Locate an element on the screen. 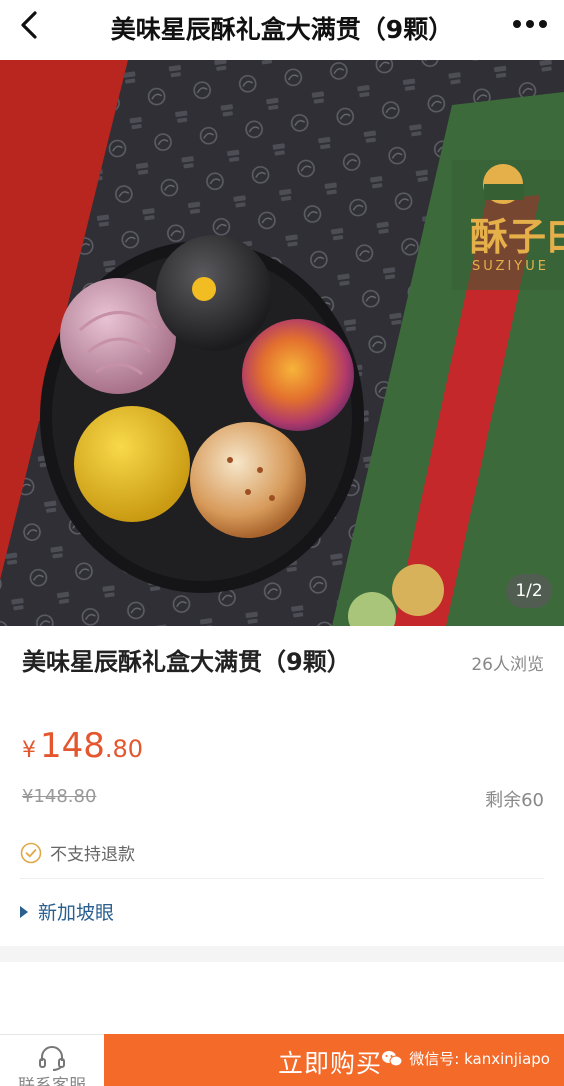  top-navbar: 美味星辰酥礼盒大满贯（9颗） is located at coordinates (282, 30).